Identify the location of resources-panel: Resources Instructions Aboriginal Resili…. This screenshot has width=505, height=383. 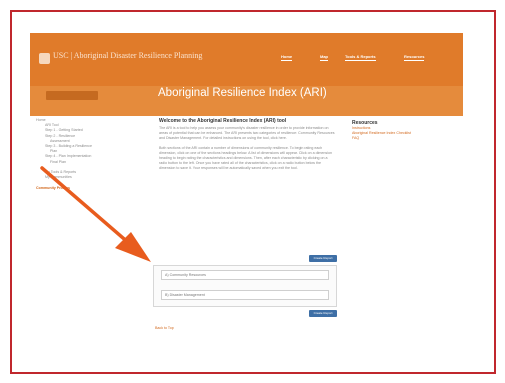
(399, 130).